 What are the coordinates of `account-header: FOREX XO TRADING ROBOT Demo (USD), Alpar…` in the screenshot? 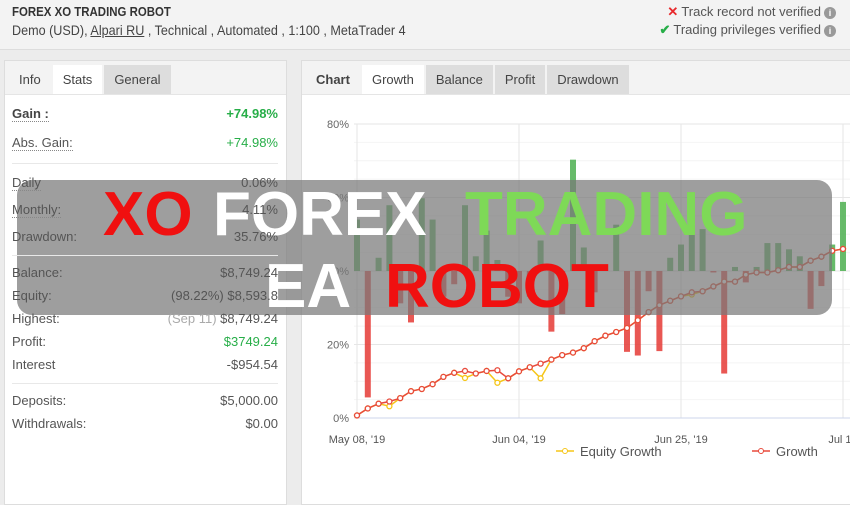 It's located at (425, 25).